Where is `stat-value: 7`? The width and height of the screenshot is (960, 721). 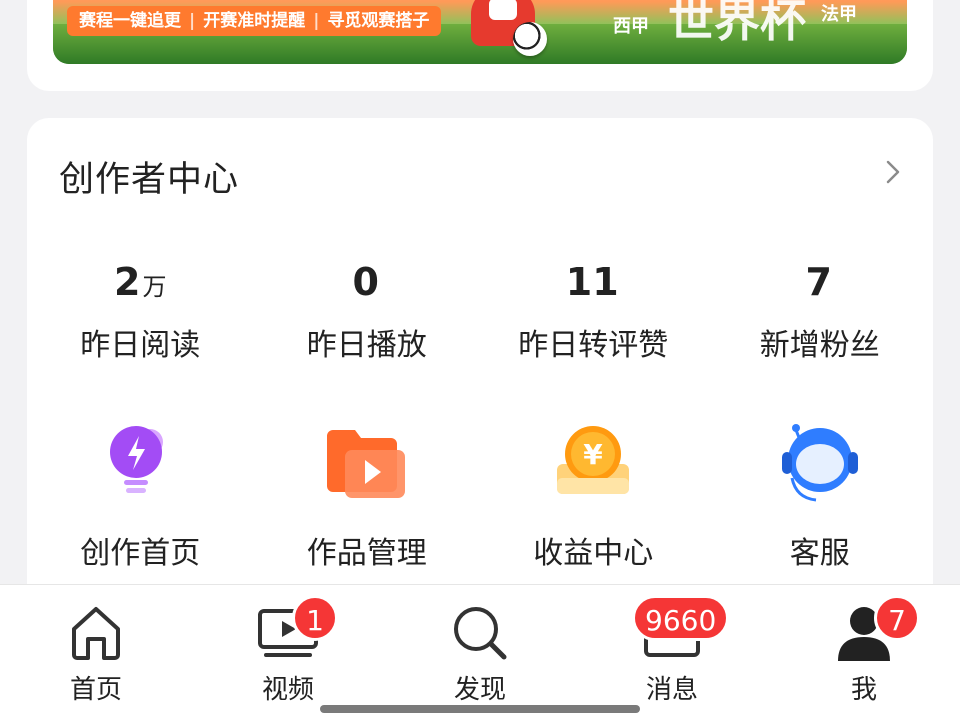 stat-value: 7 is located at coordinates (818, 282).